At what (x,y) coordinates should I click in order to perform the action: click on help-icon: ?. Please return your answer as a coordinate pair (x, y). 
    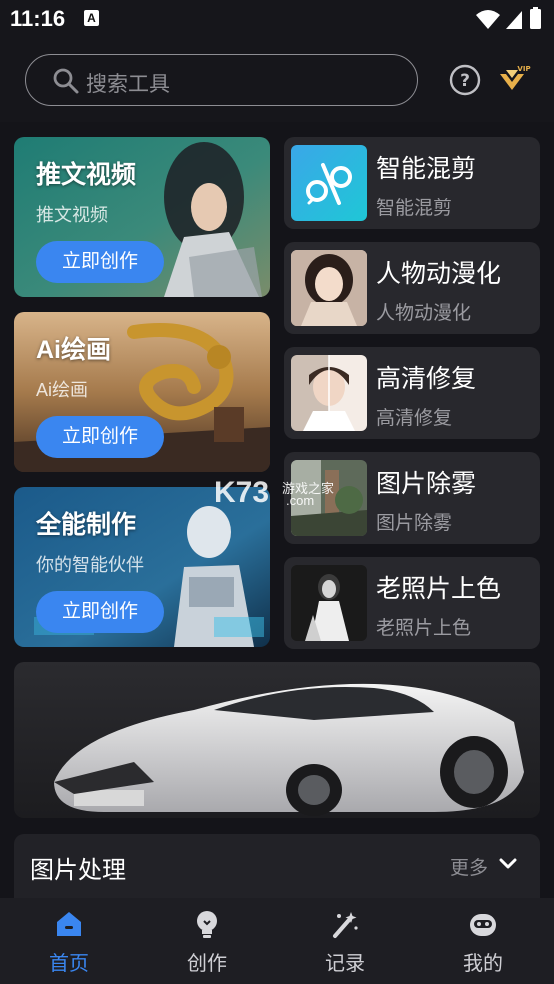
    Looking at the image, I should click on (465, 80).